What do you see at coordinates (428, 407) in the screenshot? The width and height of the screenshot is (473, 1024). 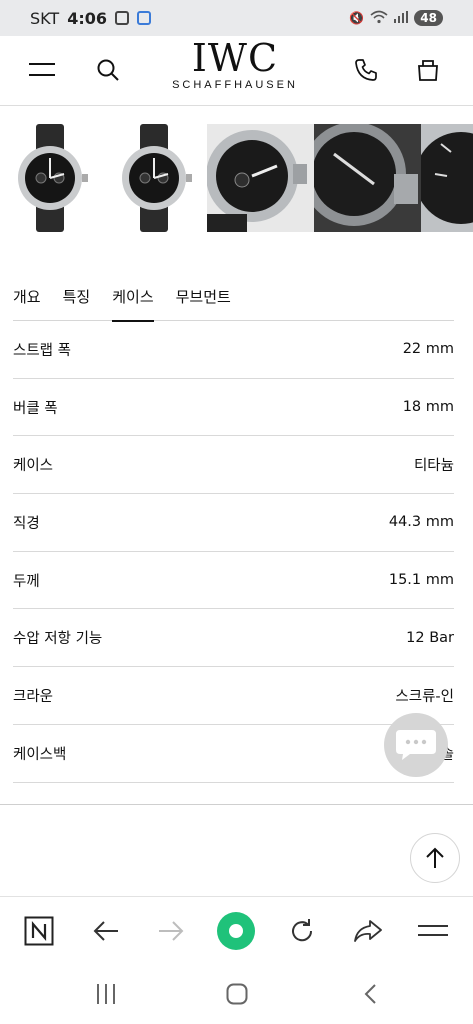 I see `spec-value: 18 mm` at bounding box center [428, 407].